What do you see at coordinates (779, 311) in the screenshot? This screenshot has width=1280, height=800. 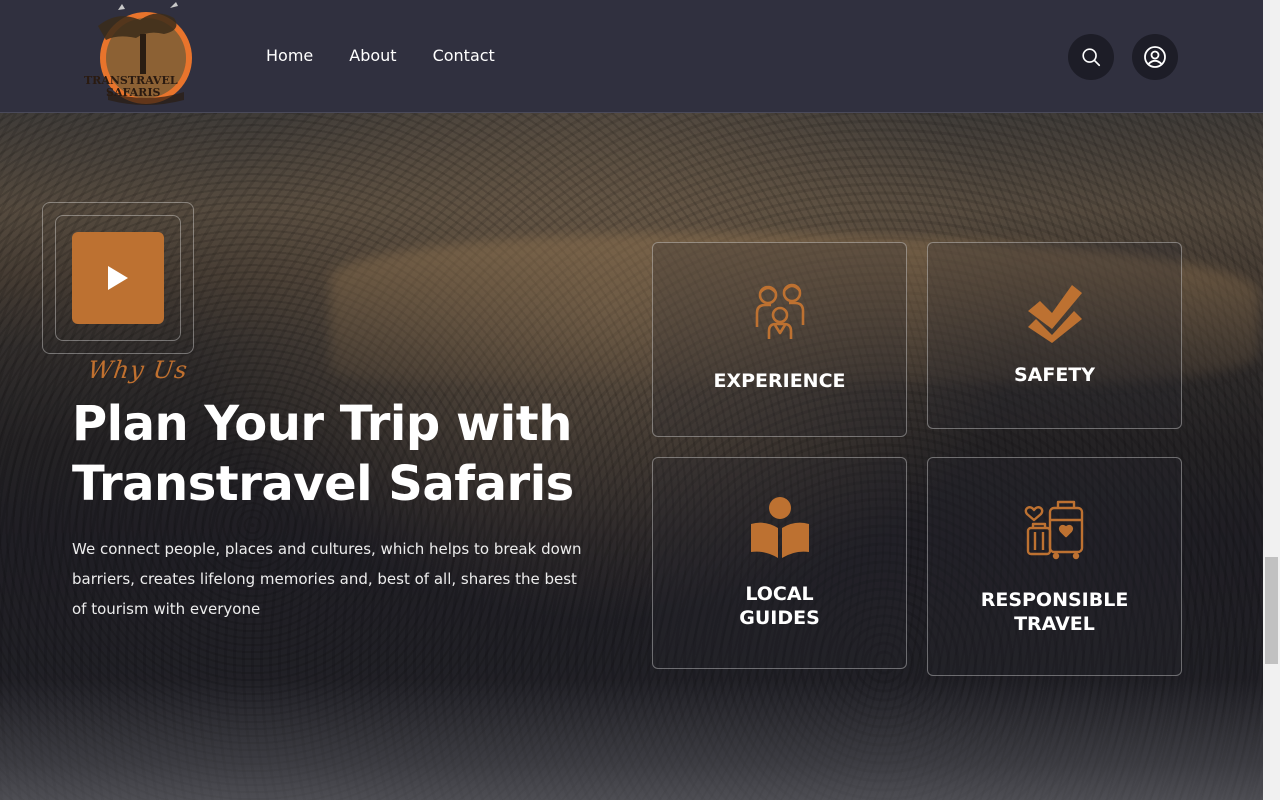 I see `people-group-icon` at bounding box center [779, 311].